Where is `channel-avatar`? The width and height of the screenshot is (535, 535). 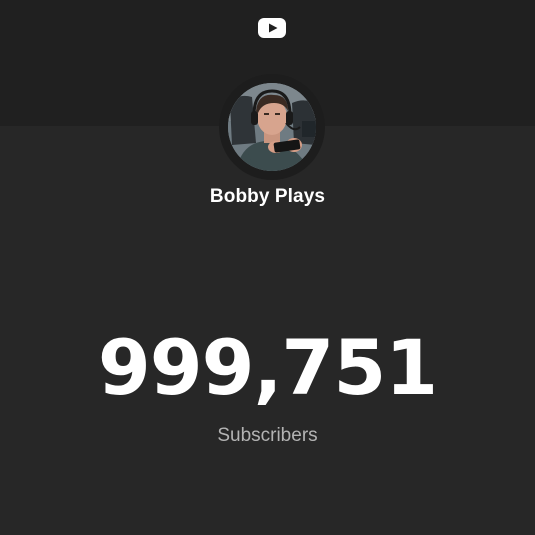 channel-avatar is located at coordinates (272, 127).